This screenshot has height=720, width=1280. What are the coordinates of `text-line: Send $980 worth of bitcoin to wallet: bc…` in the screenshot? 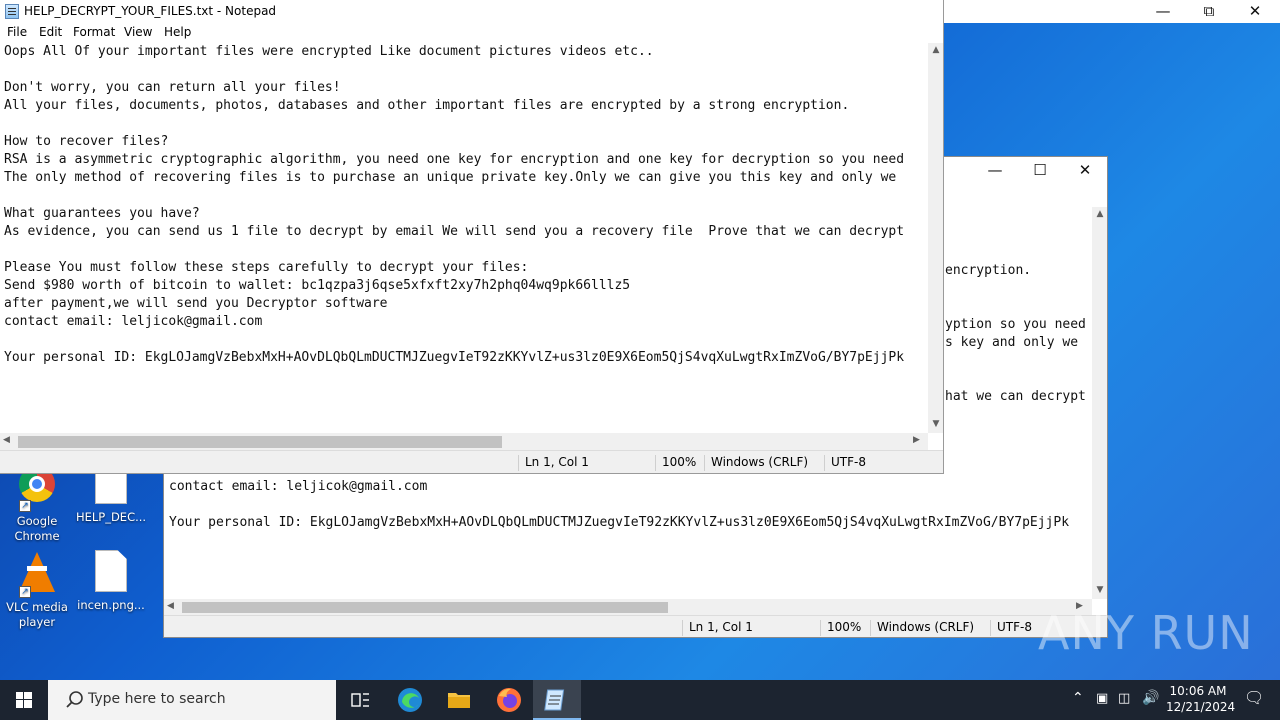 It's located at (317, 285).